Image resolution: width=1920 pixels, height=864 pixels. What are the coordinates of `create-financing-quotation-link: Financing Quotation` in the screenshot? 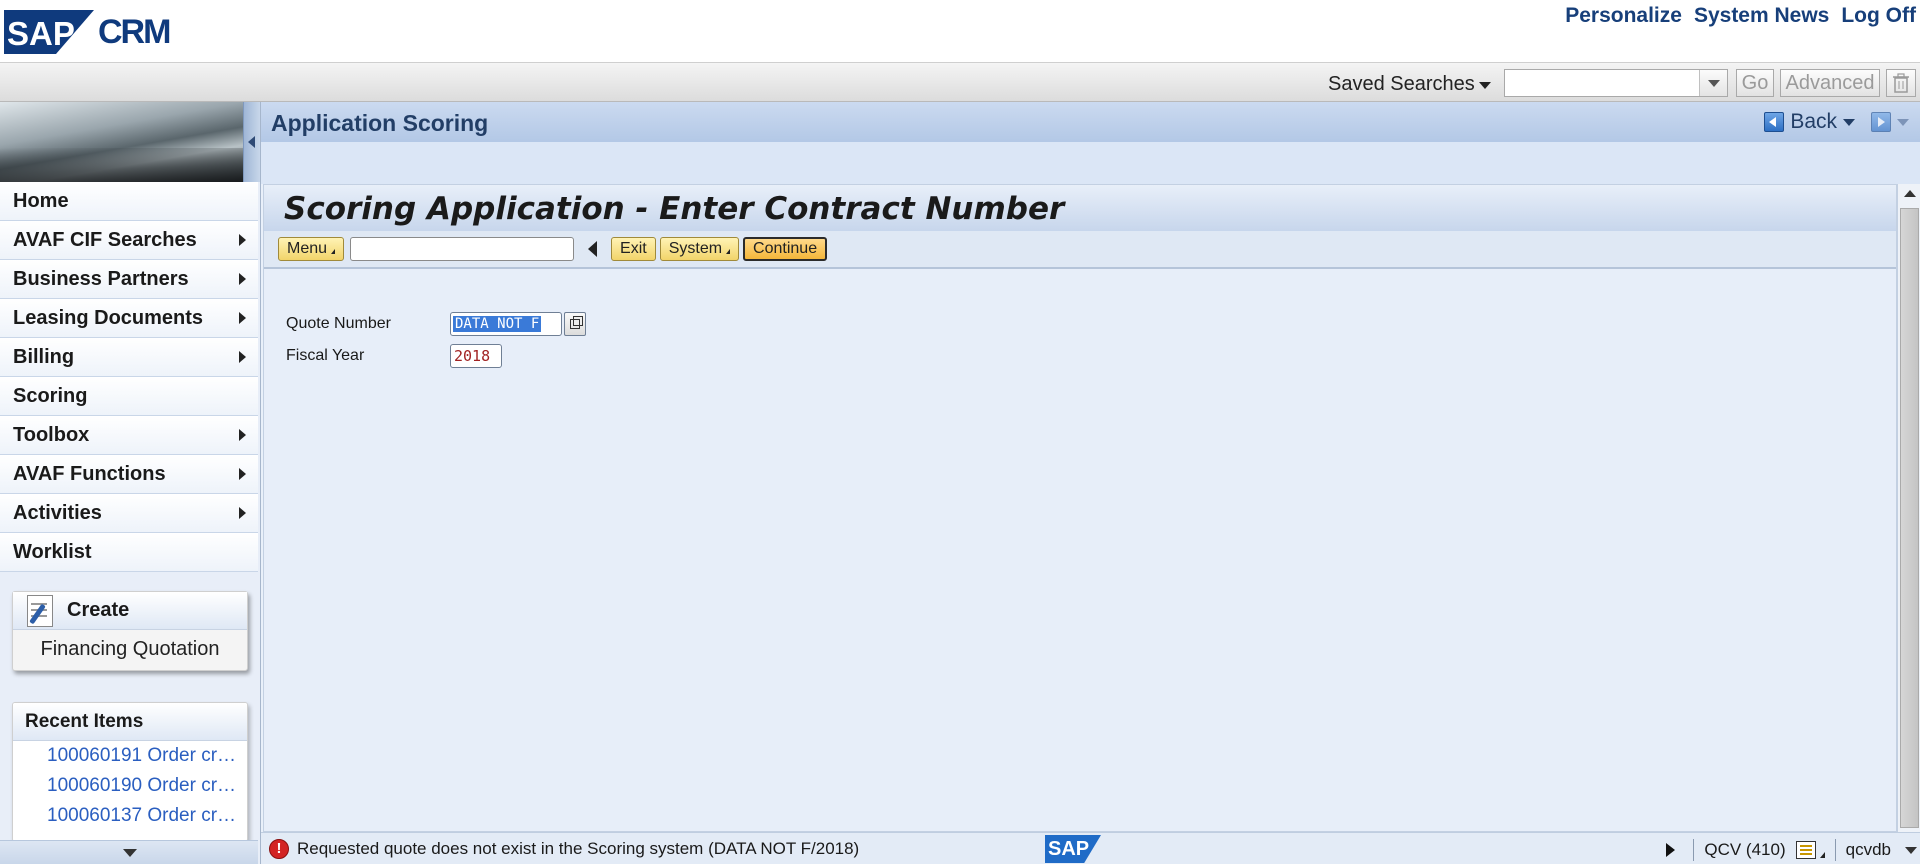 It's located at (130, 649).